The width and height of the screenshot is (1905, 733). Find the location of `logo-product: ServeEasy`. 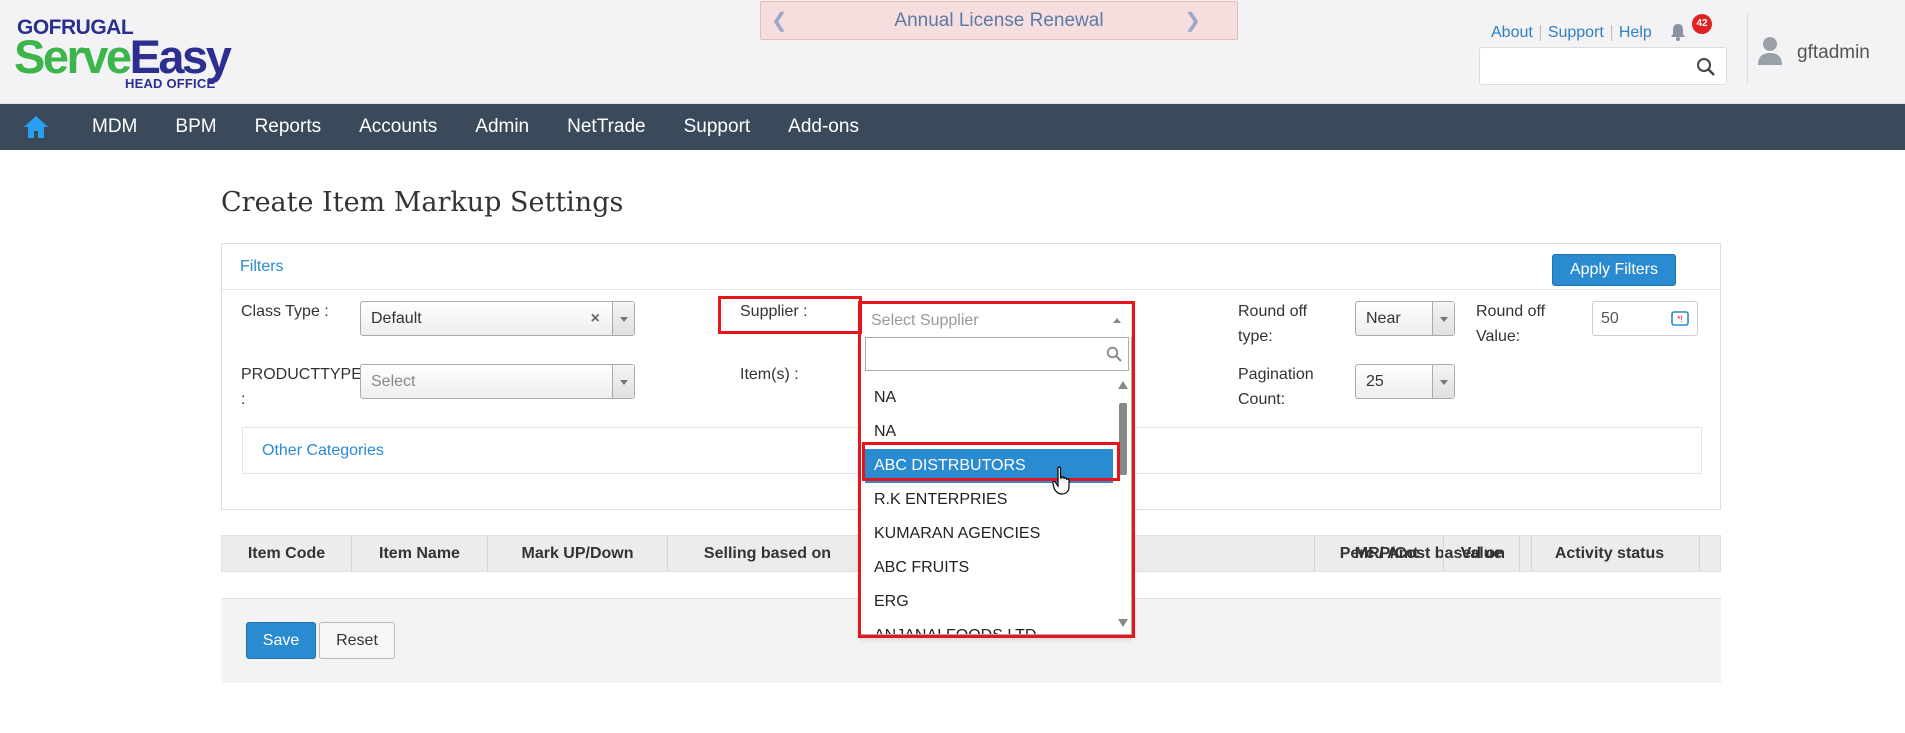

logo-product: ServeEasy is located at coordinates (123, 56).